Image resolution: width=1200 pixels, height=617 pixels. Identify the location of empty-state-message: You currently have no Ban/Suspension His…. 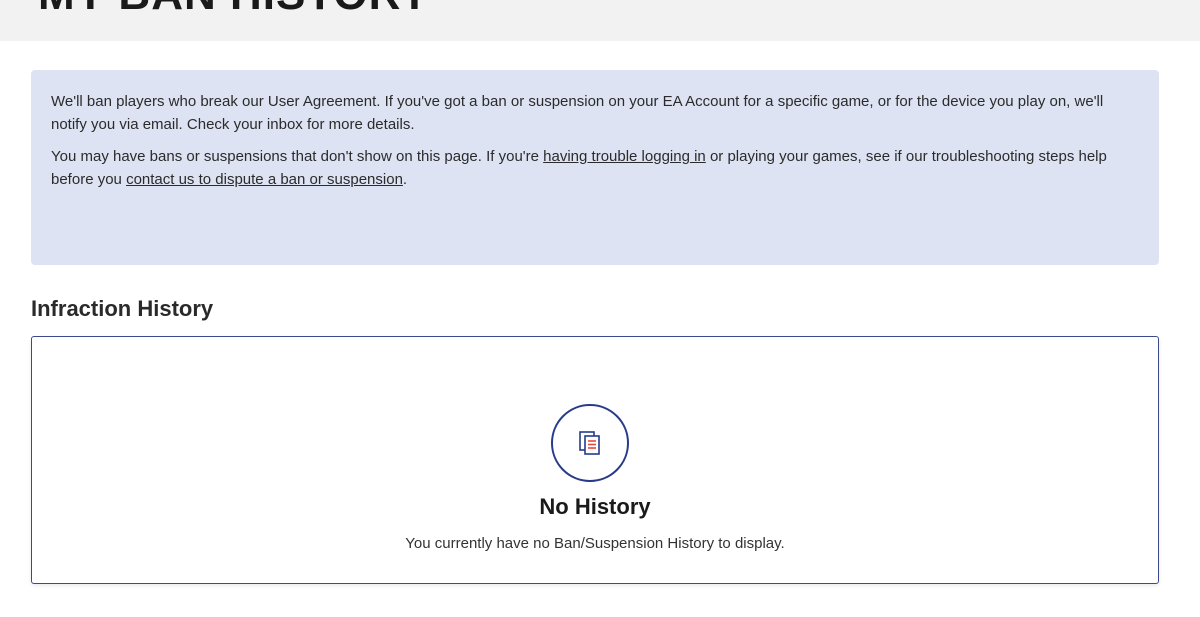
(595, 543).